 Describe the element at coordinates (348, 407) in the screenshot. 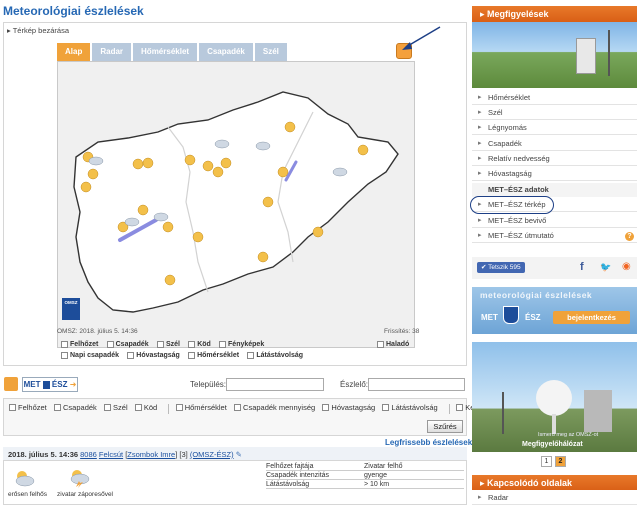

I see `filter-hovastagsag: Hóvastagság` at that location.